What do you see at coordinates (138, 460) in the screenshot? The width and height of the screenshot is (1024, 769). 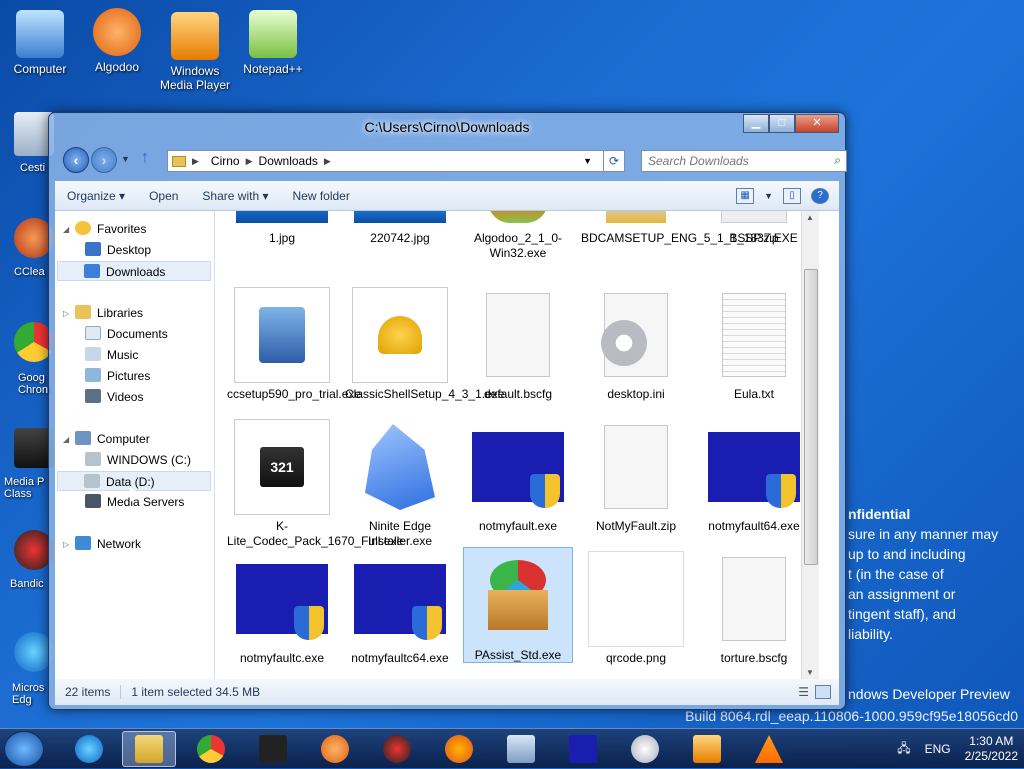 I see `nav-drive-c: WINDOWS (C:)` at bounding box center [138, 460].